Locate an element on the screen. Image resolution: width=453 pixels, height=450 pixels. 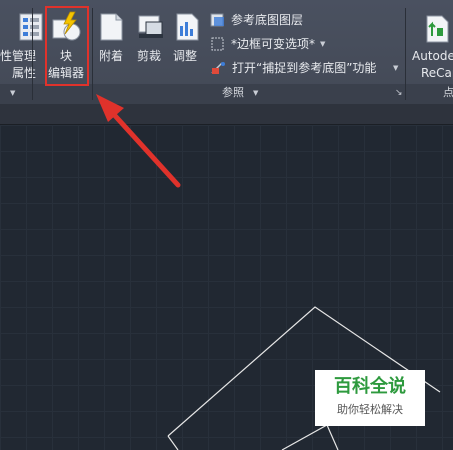
watermark-logo: 百科全说 助你轻松解决 is located at coordinates (370, 398).